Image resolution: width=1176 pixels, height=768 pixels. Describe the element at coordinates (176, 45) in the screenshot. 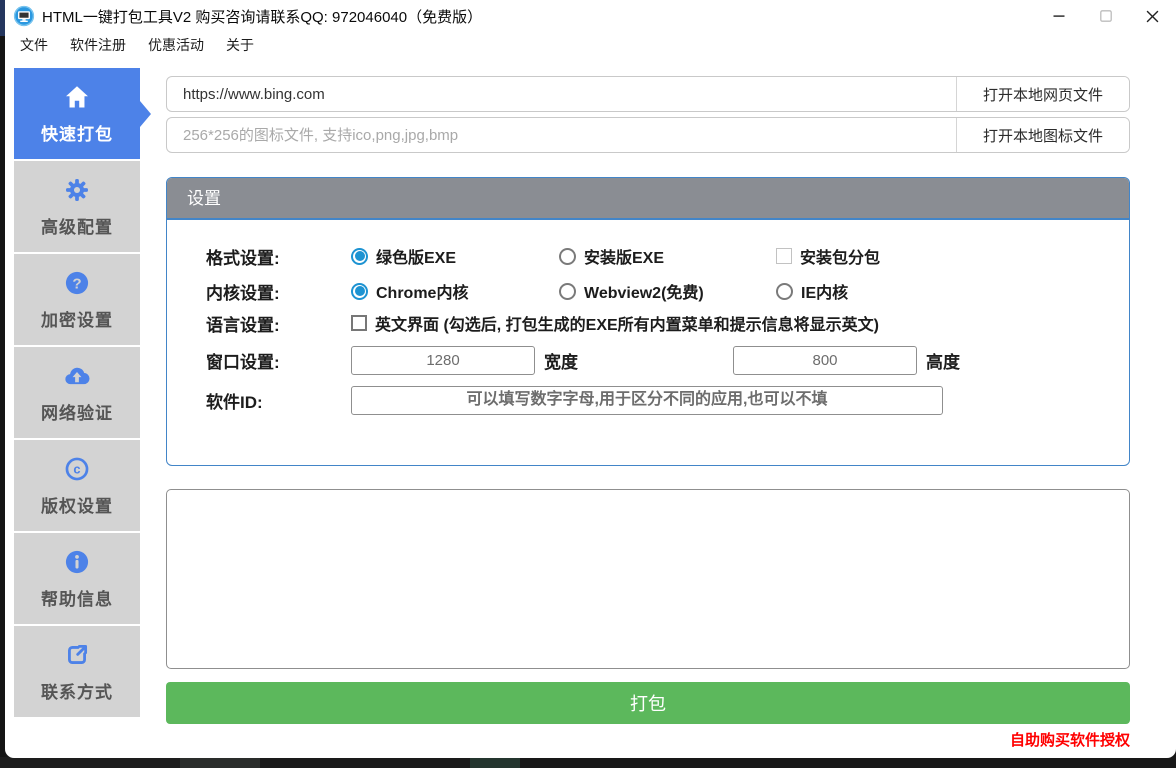

I see `menu-item-promotions: 优惠活动` at that location.